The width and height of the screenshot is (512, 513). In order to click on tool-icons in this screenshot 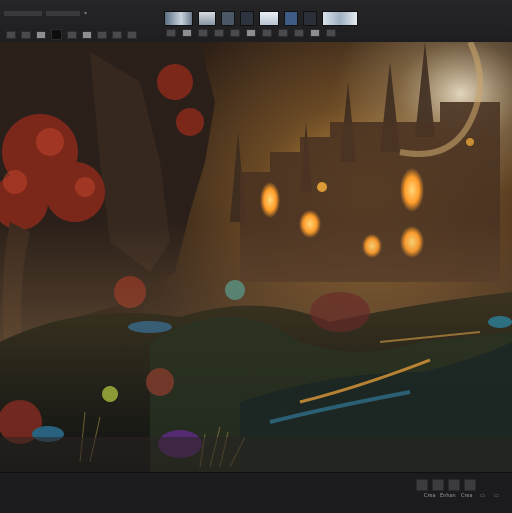, I will do `click(71, 34)`.